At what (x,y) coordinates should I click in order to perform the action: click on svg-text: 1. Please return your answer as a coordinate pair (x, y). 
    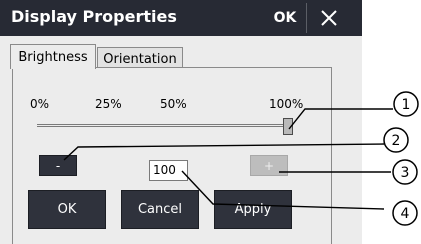
    Looking at the image, I should click on (406, 105).